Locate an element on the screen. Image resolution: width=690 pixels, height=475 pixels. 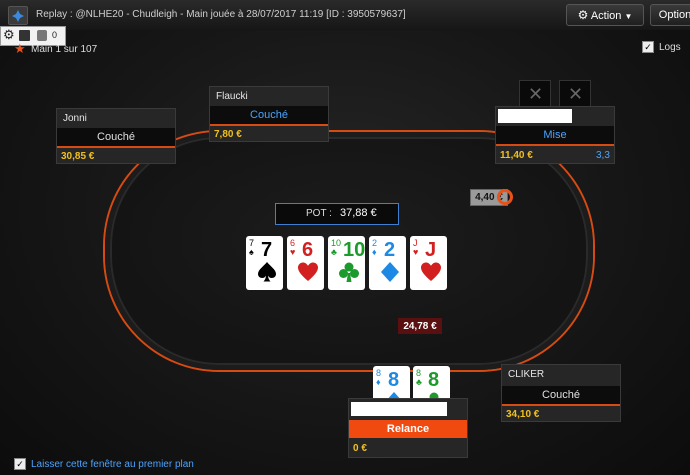
player-extra: 3,3 is located at coordinates (603, 155).